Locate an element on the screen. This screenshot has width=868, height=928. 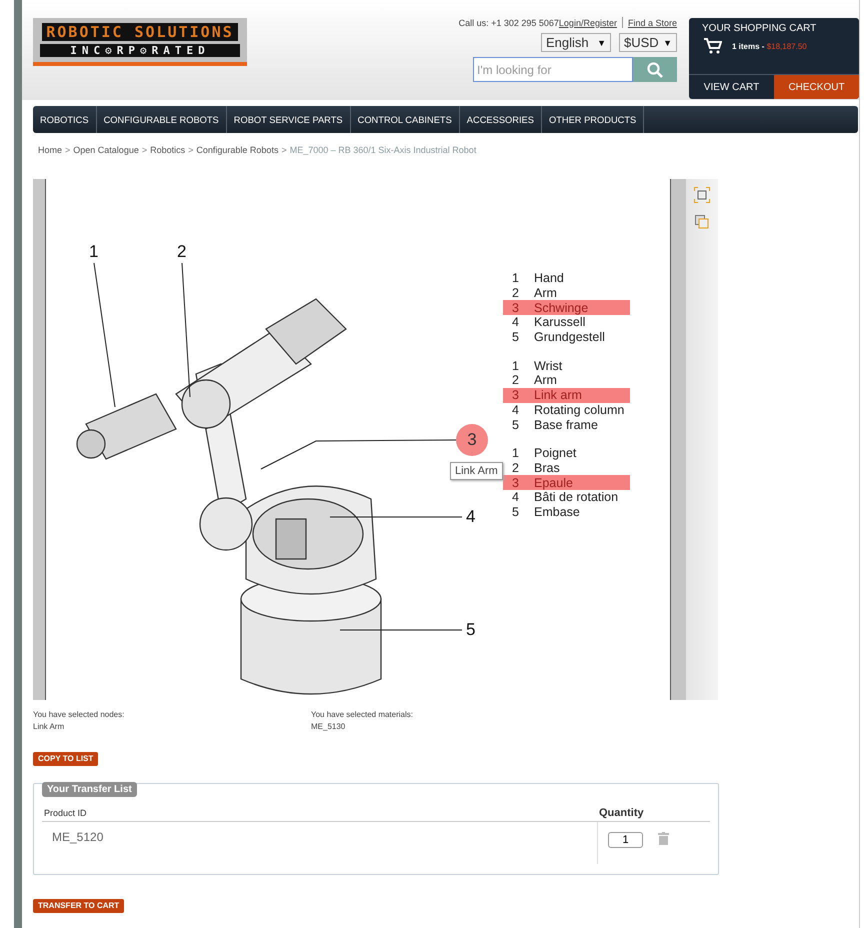
checkout-button: CHECKOUT is located at coordinates (816, 87).